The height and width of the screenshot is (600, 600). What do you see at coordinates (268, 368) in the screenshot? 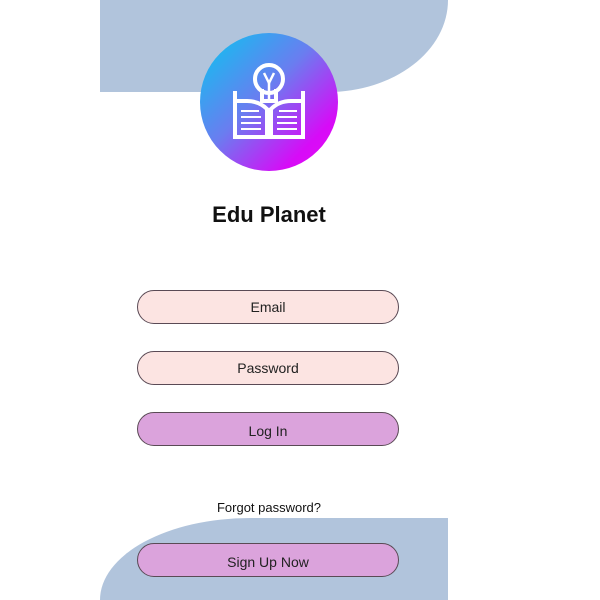
I see `password-field` at bounding box center [268, 368].